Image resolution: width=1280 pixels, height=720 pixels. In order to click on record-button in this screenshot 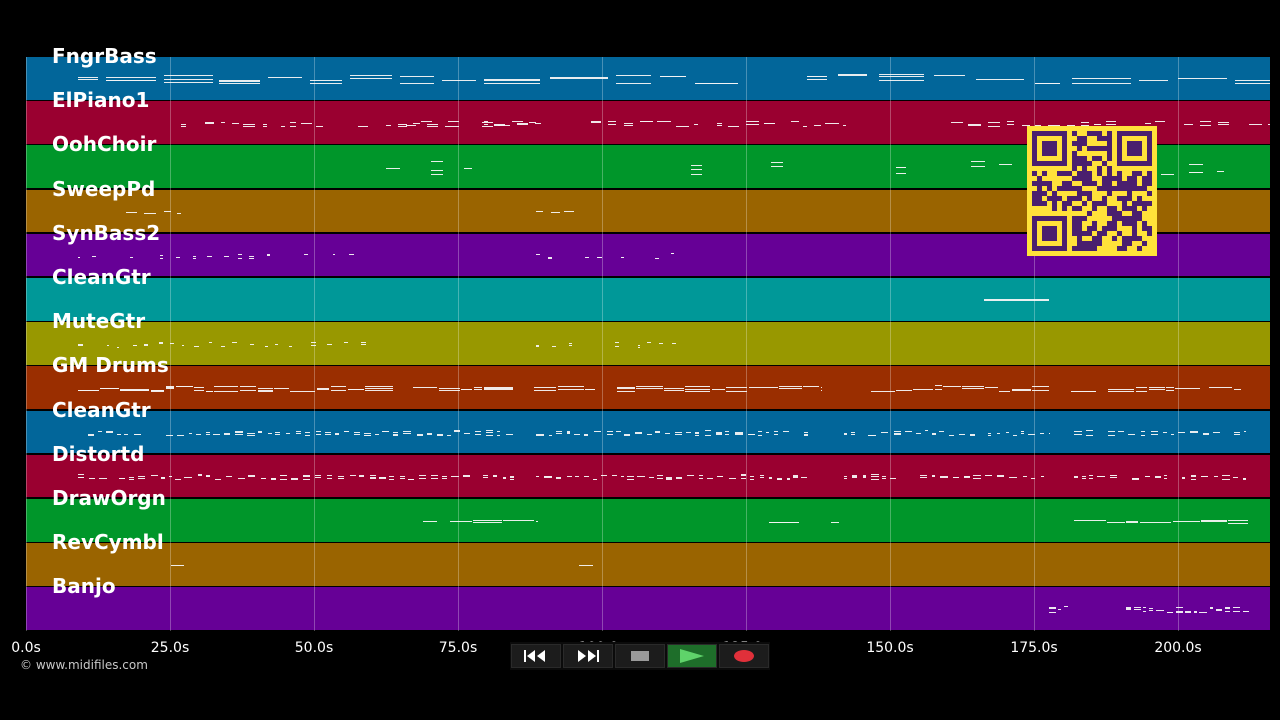, I will do `click(744, 656)`.